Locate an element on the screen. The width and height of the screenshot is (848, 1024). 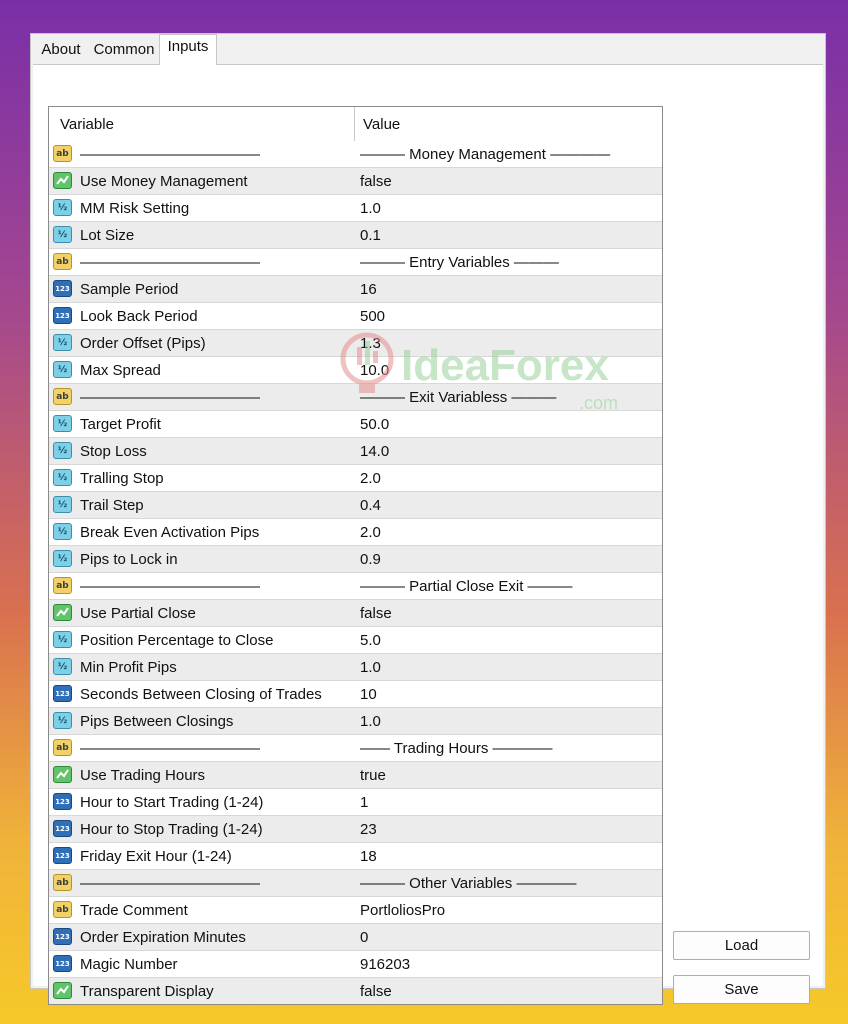
table-row: ab ———————————— ——— Entry Variables ——— is located at coordinates (355, 262).